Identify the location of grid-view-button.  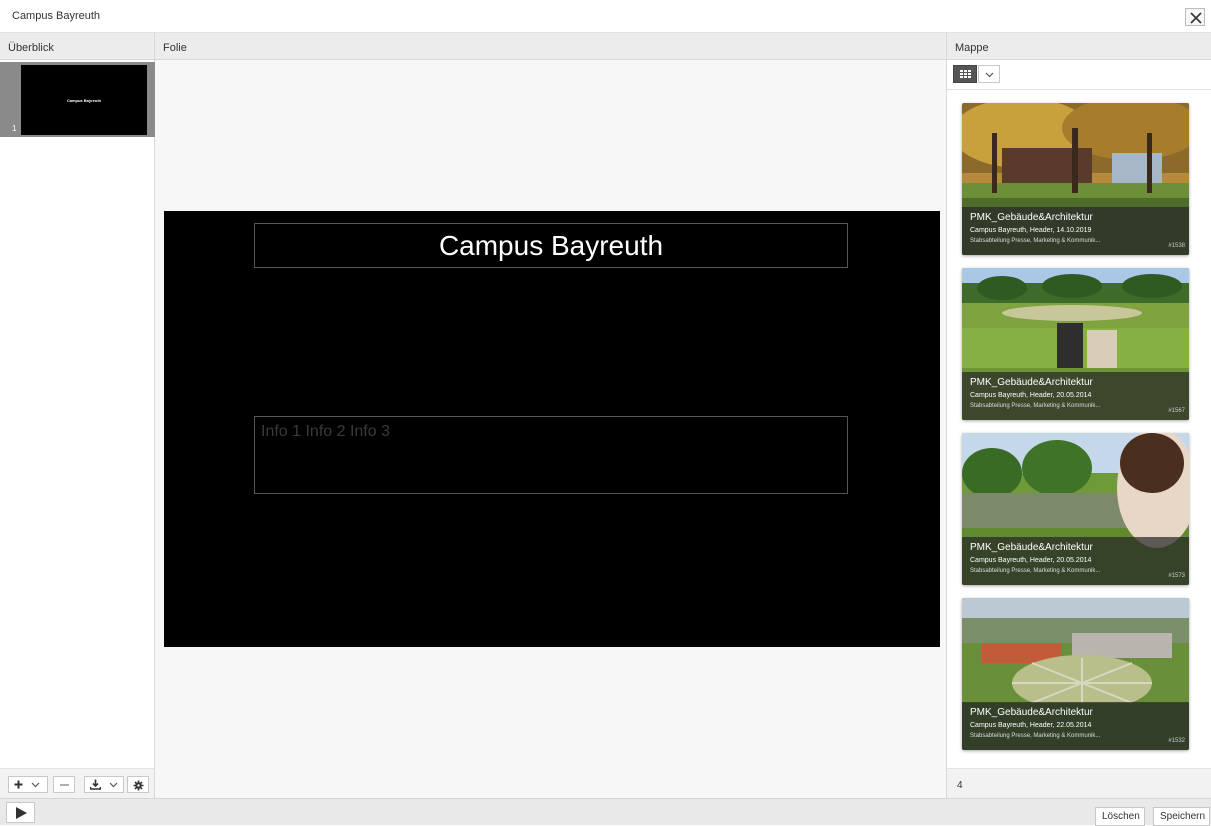
(965, 74).